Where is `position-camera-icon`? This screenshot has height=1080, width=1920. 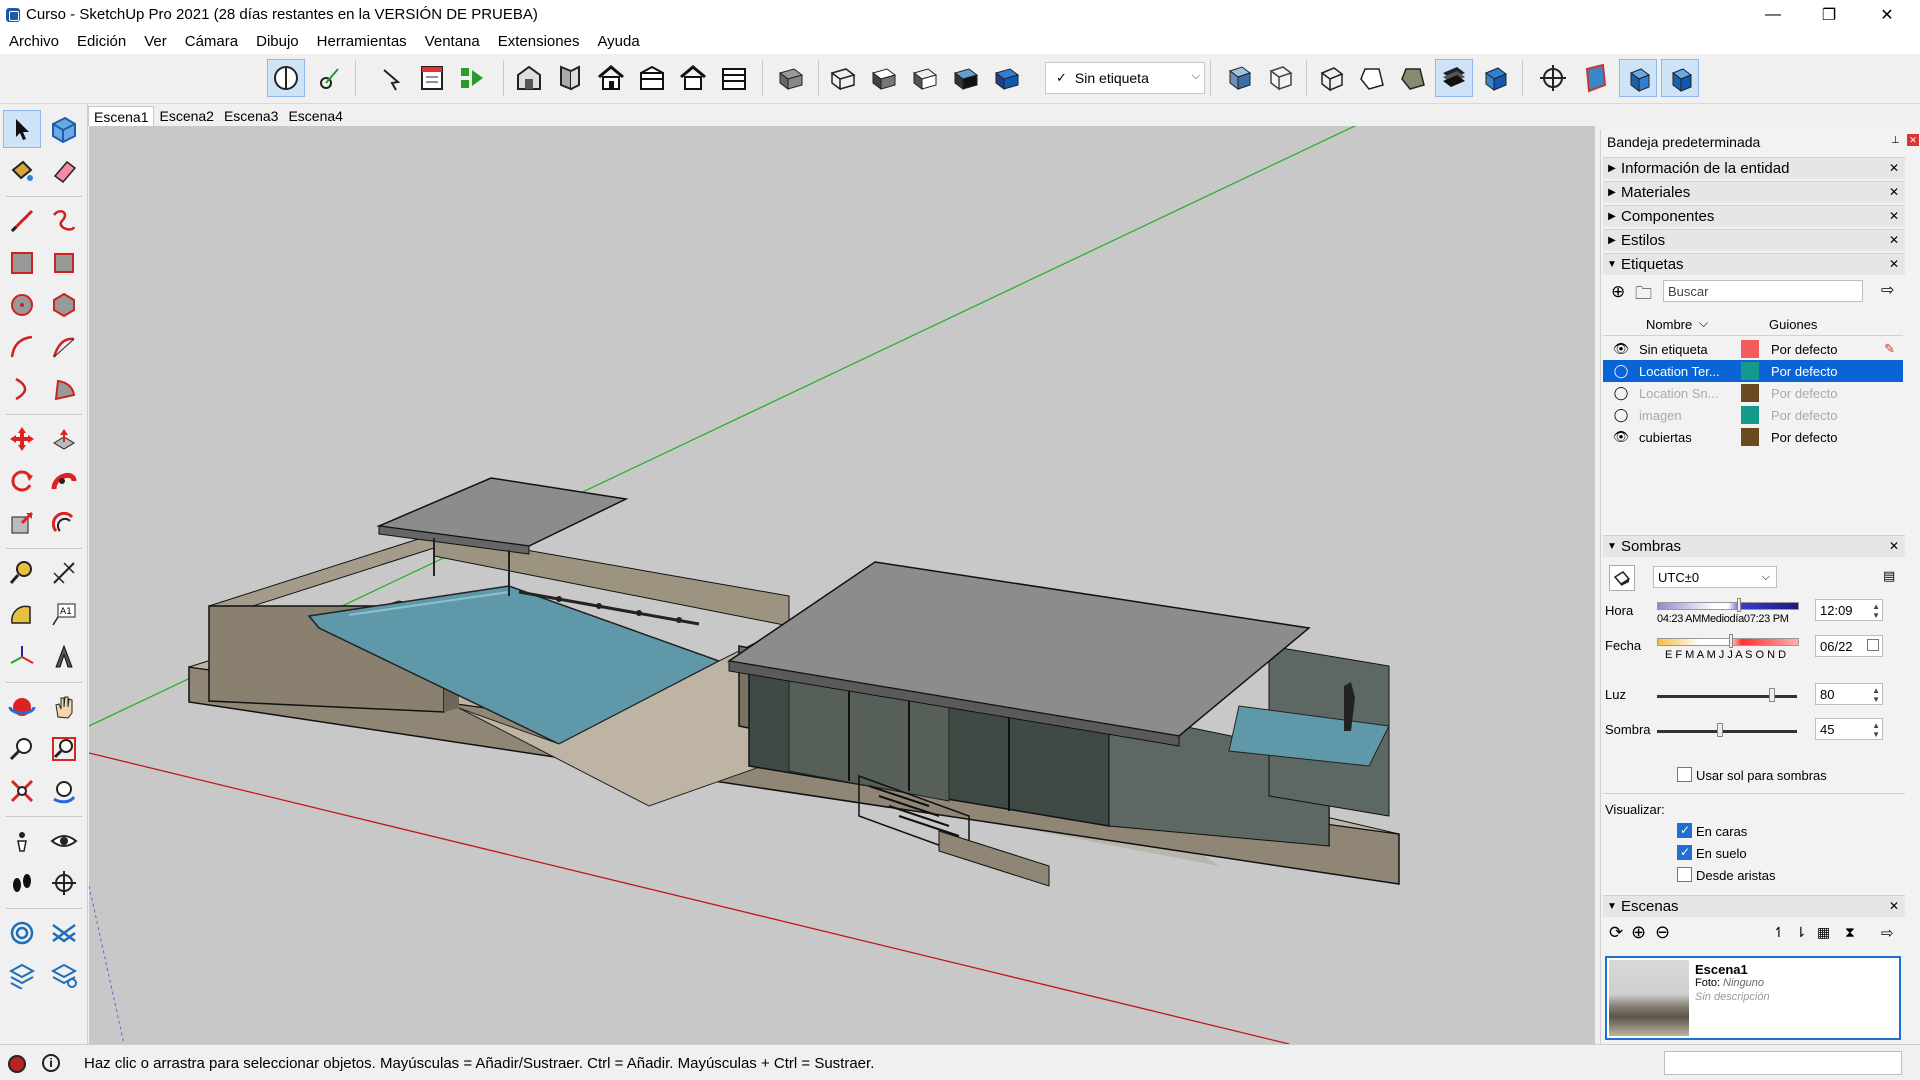 position-camera-icon is located at coordinates (286, 78).